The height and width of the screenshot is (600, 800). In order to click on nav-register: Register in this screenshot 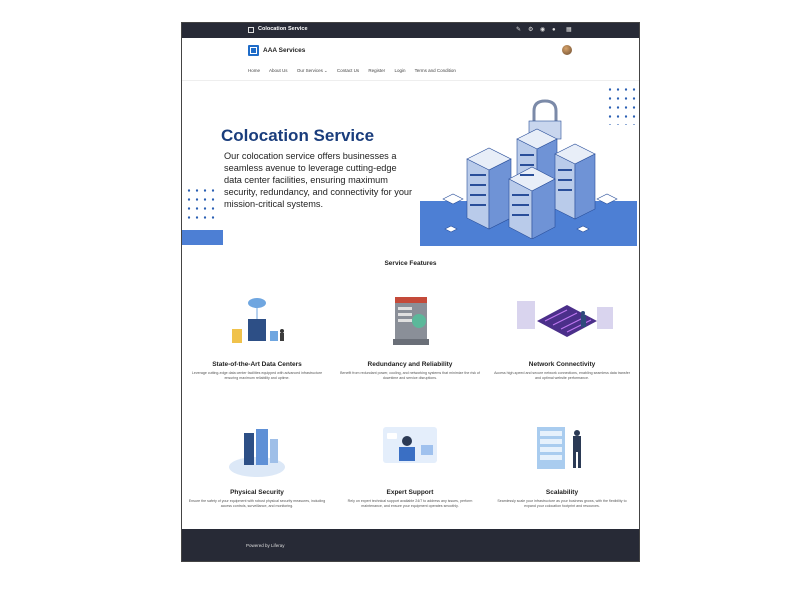, I will do `click(376, 70)`.